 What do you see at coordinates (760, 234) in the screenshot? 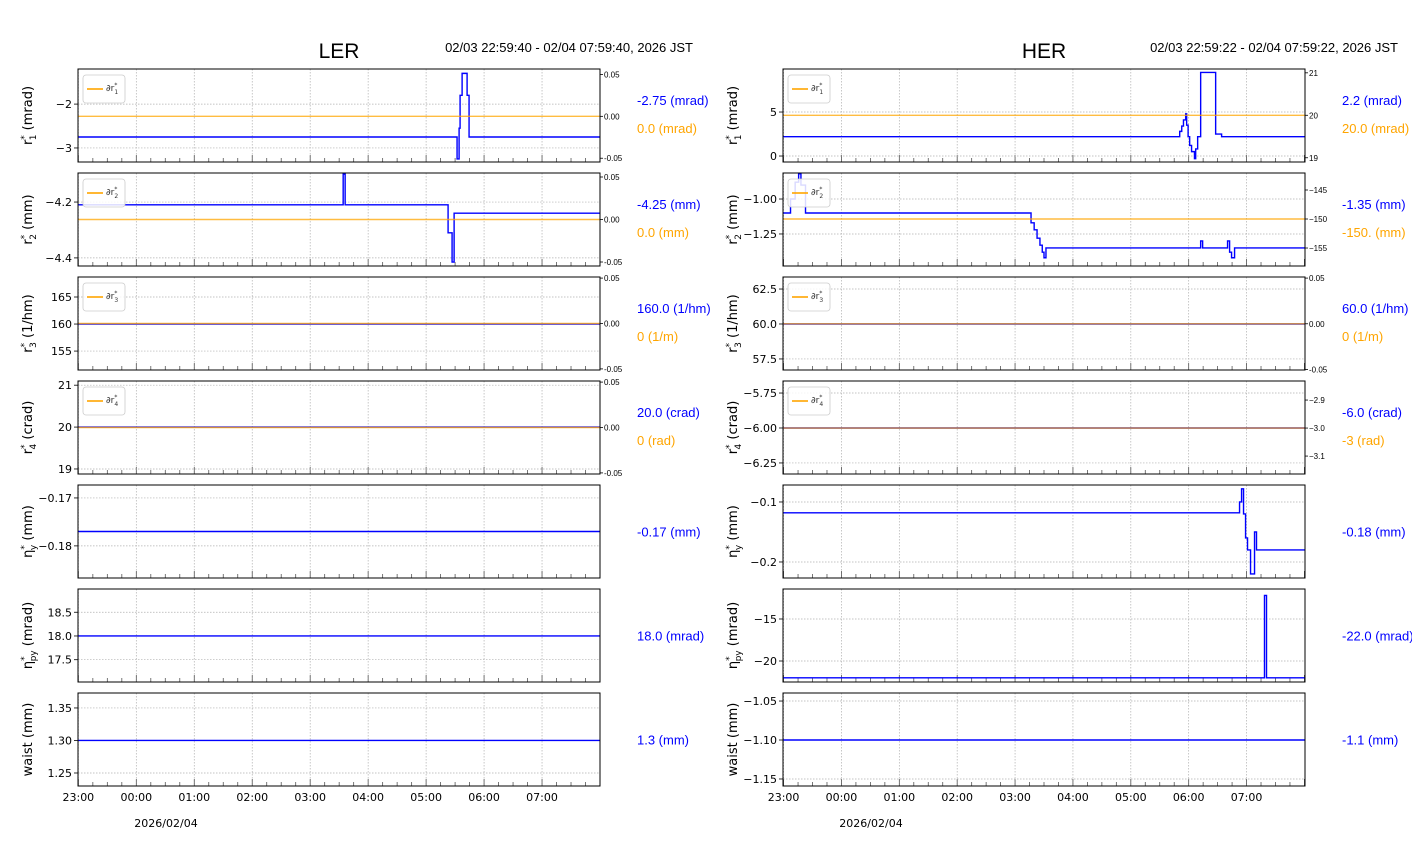
I see `y-tick-label: −1.25` at bounding box center [760, 234].